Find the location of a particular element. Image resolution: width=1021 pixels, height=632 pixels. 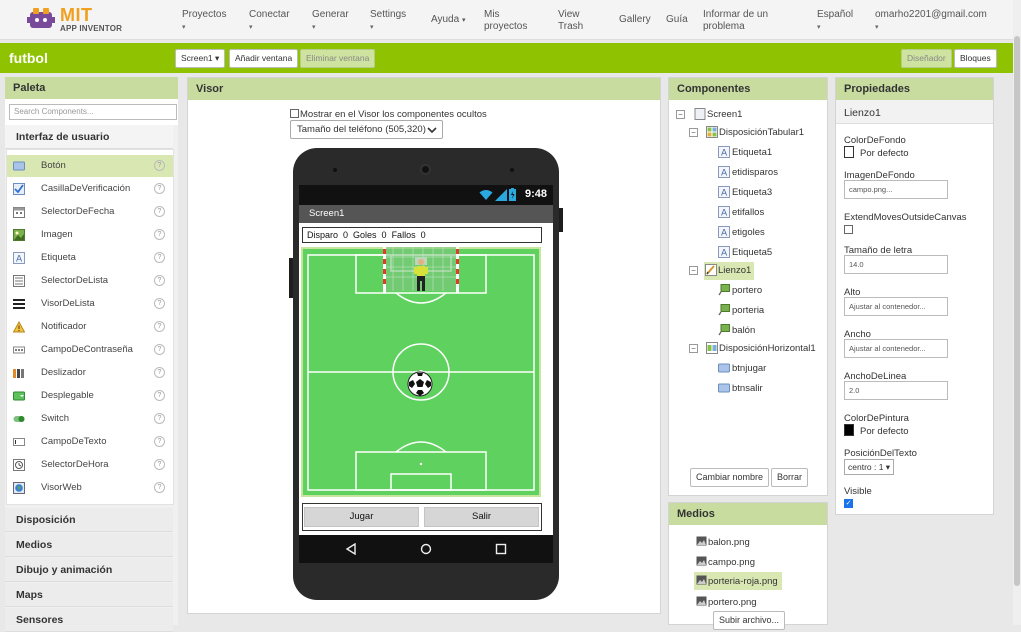

palette-item-datepicker: SelectorDeFecha ? is located at coordinates (90, 212).